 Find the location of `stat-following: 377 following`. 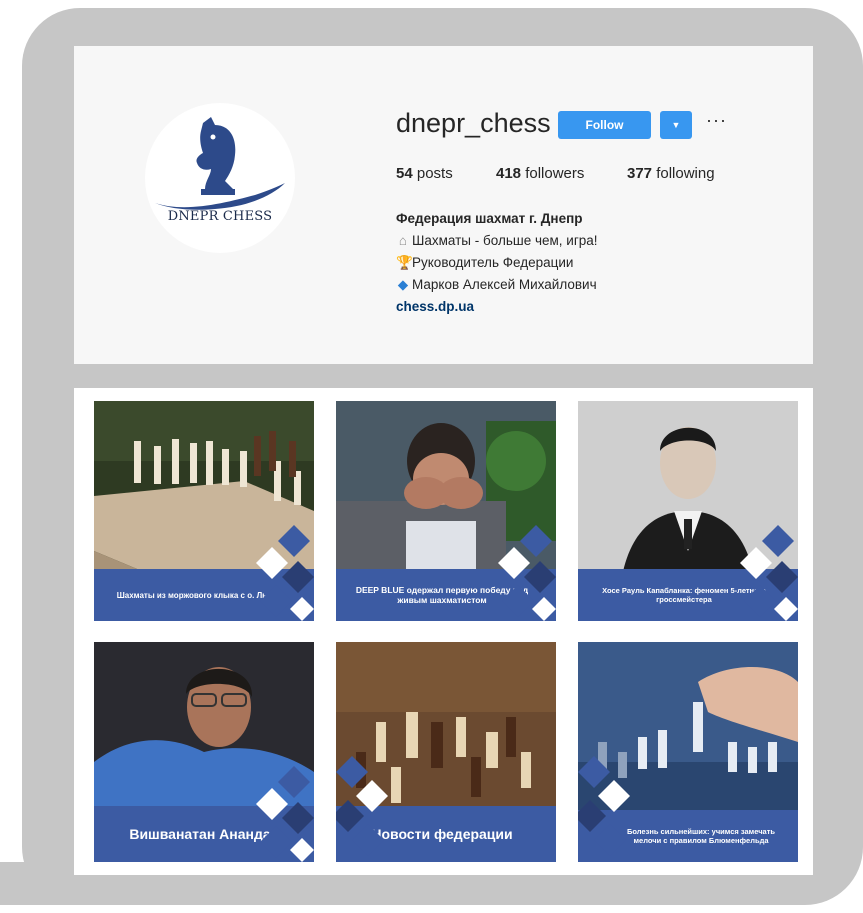

stat-following: 377 following is located at coordinates (671, 173).